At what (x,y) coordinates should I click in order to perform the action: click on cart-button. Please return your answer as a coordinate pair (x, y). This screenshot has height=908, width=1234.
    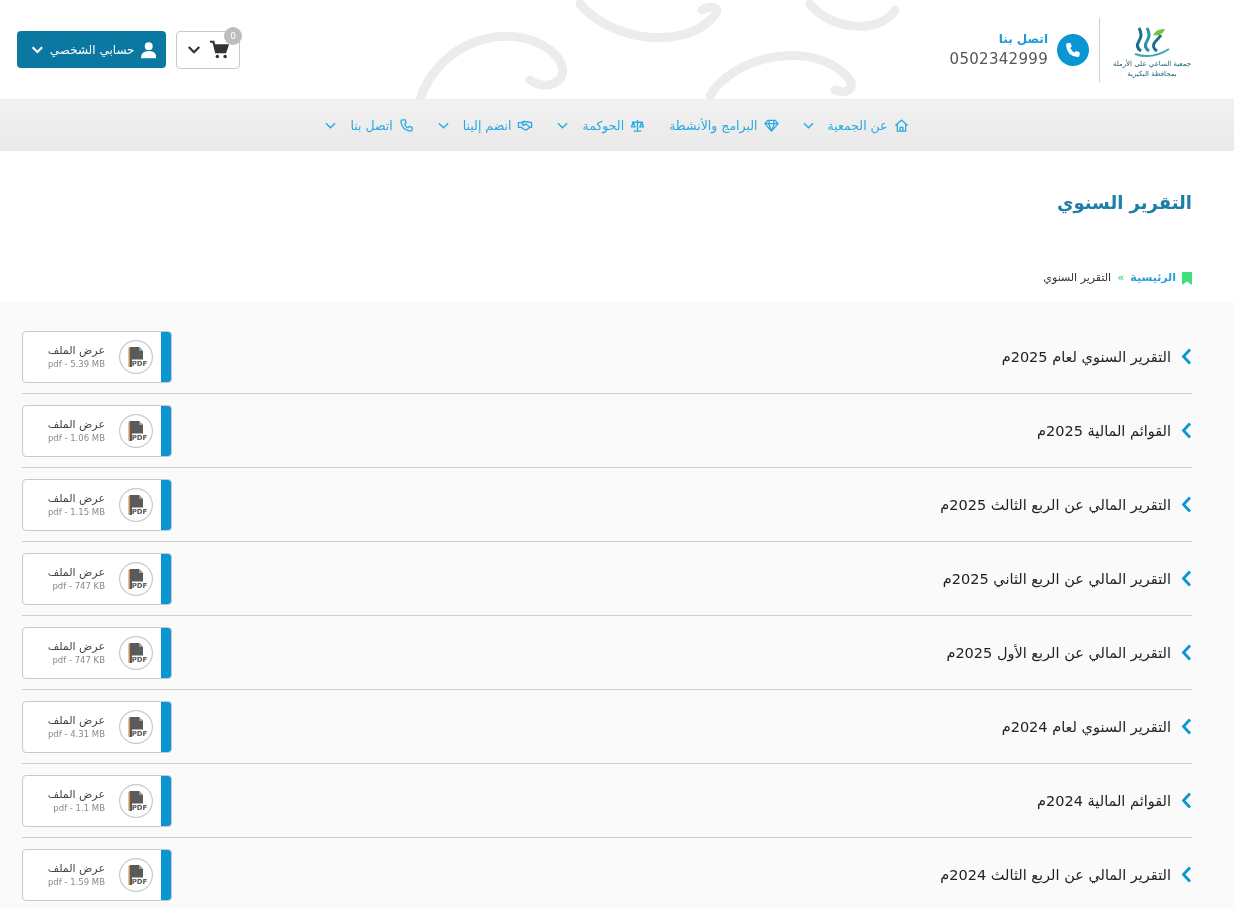
    Looking at the image, I should click on (208, 49).